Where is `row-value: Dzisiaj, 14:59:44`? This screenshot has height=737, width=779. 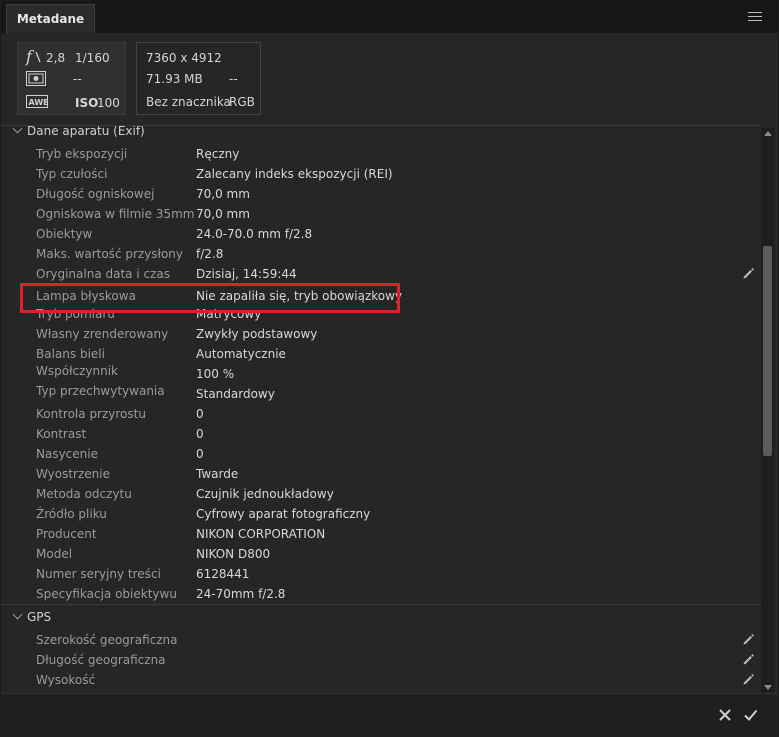
row-value: Dzisiaj, 14:59:44 is located at coordinates (246, 274).